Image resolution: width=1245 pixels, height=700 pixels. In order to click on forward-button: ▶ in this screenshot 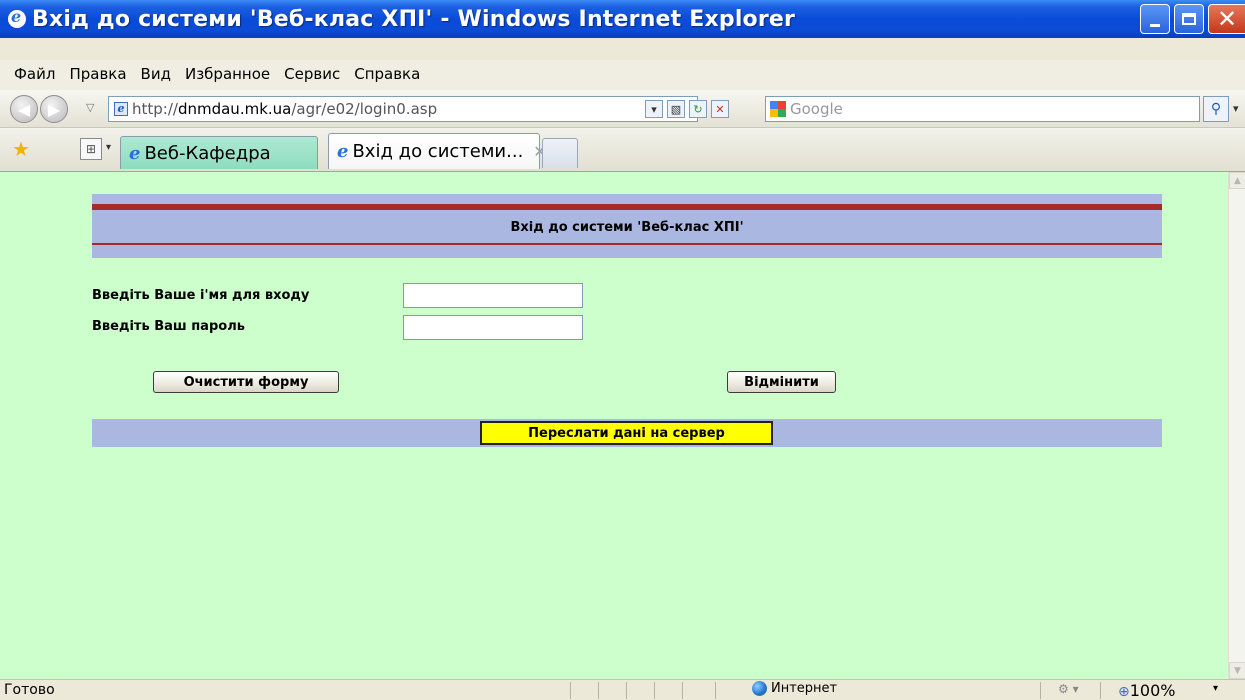, I will do `click(54, 109)`.